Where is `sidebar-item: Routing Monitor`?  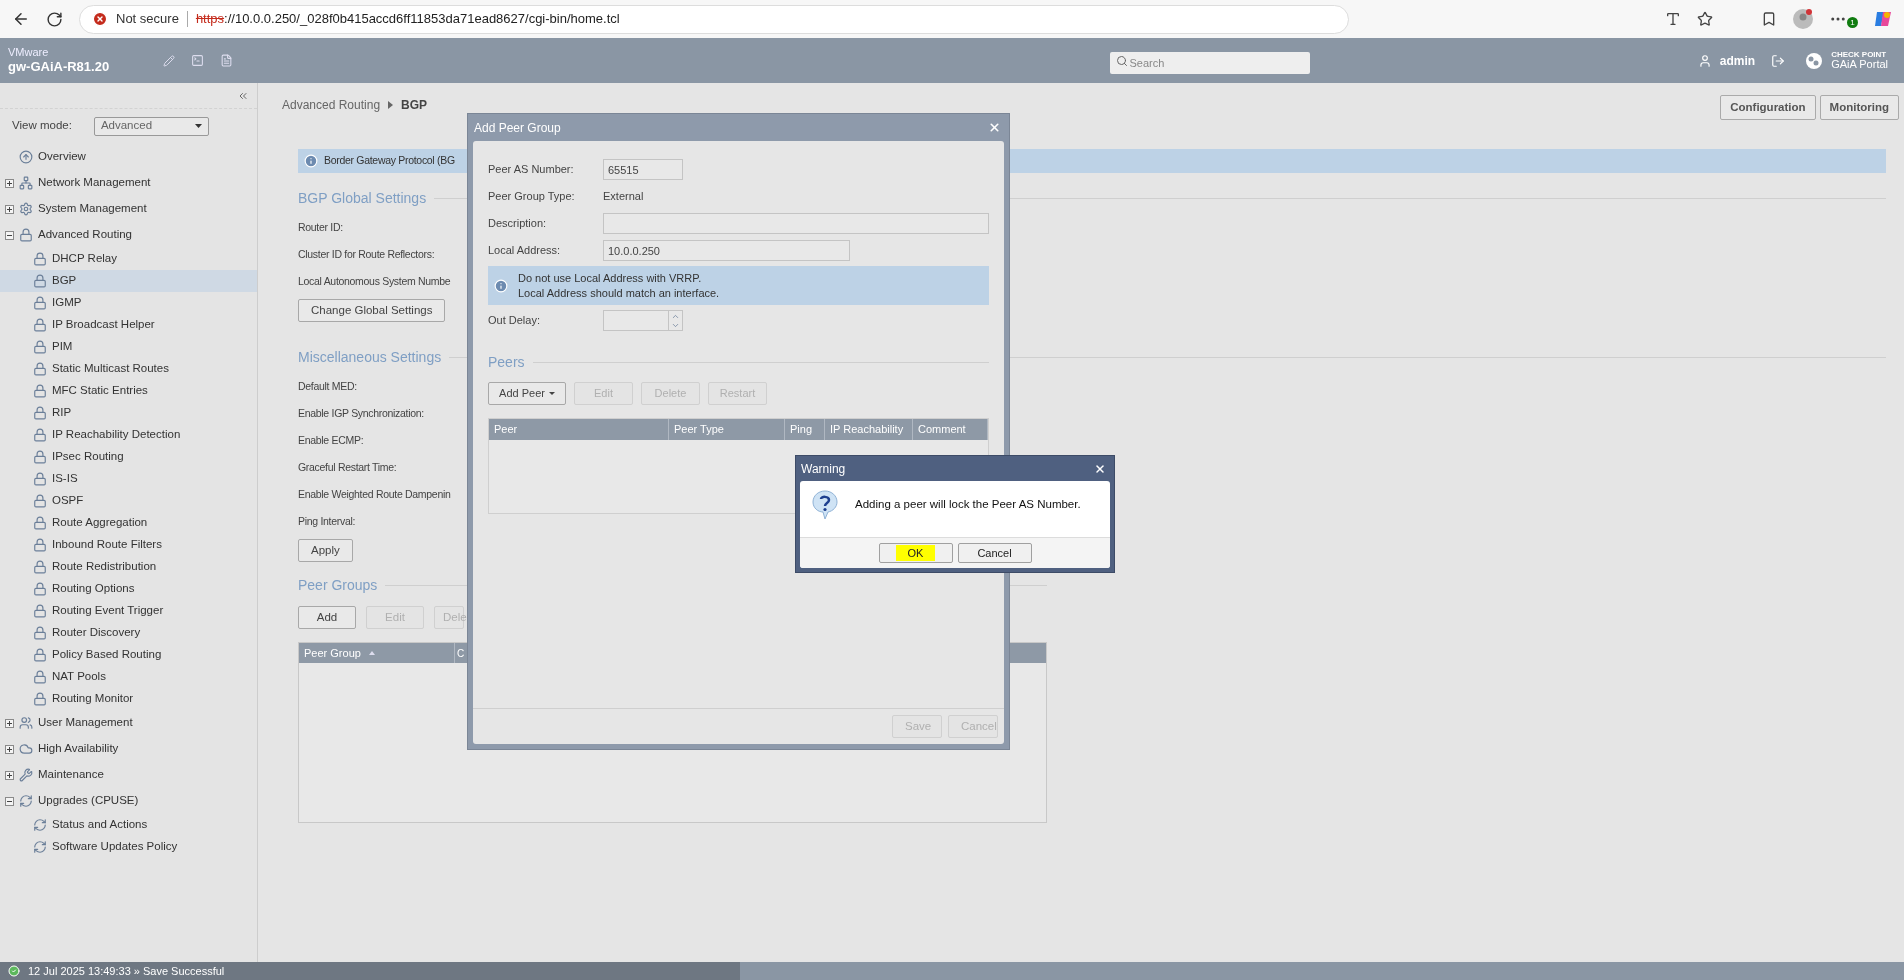 sidebar-item: Routing Monitor is located at coordinates (128, 699).